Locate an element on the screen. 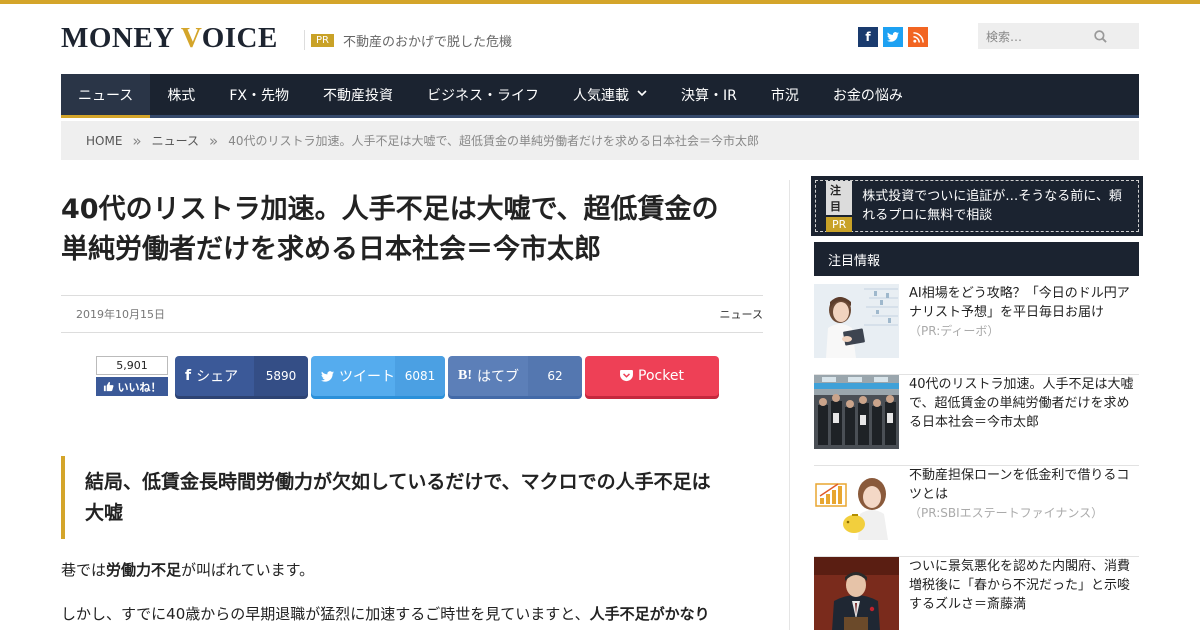  thumbs-up-icon is located at coordinates (108, 386).